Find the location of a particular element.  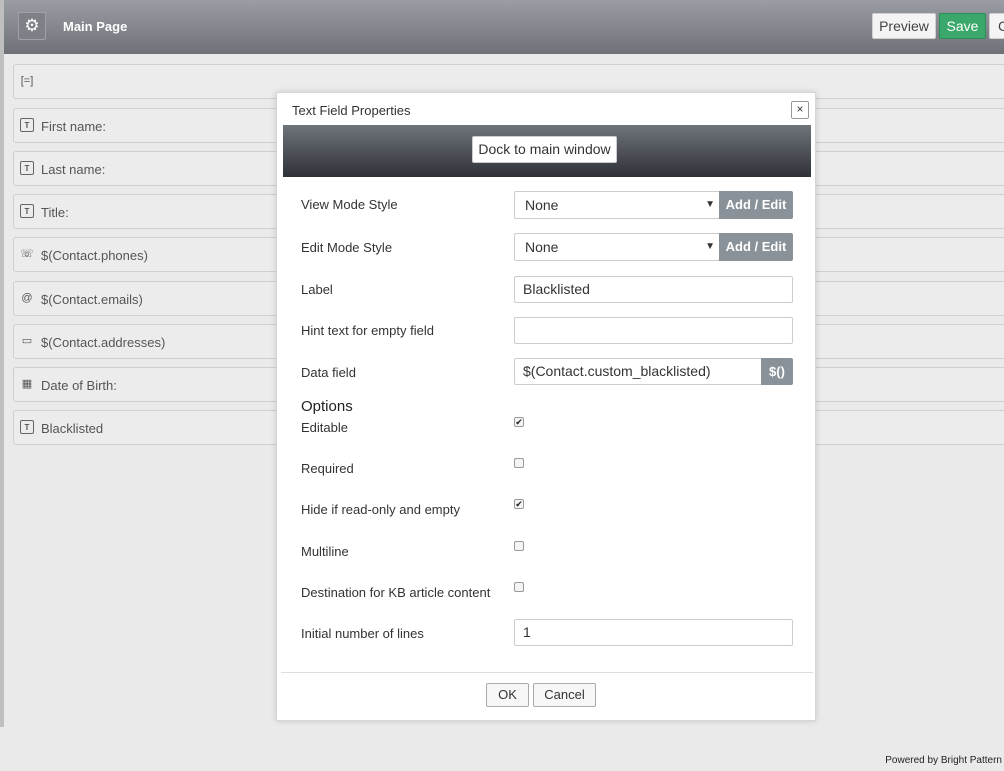

option-editable-label: Editable is located at coordinates (324, 427).